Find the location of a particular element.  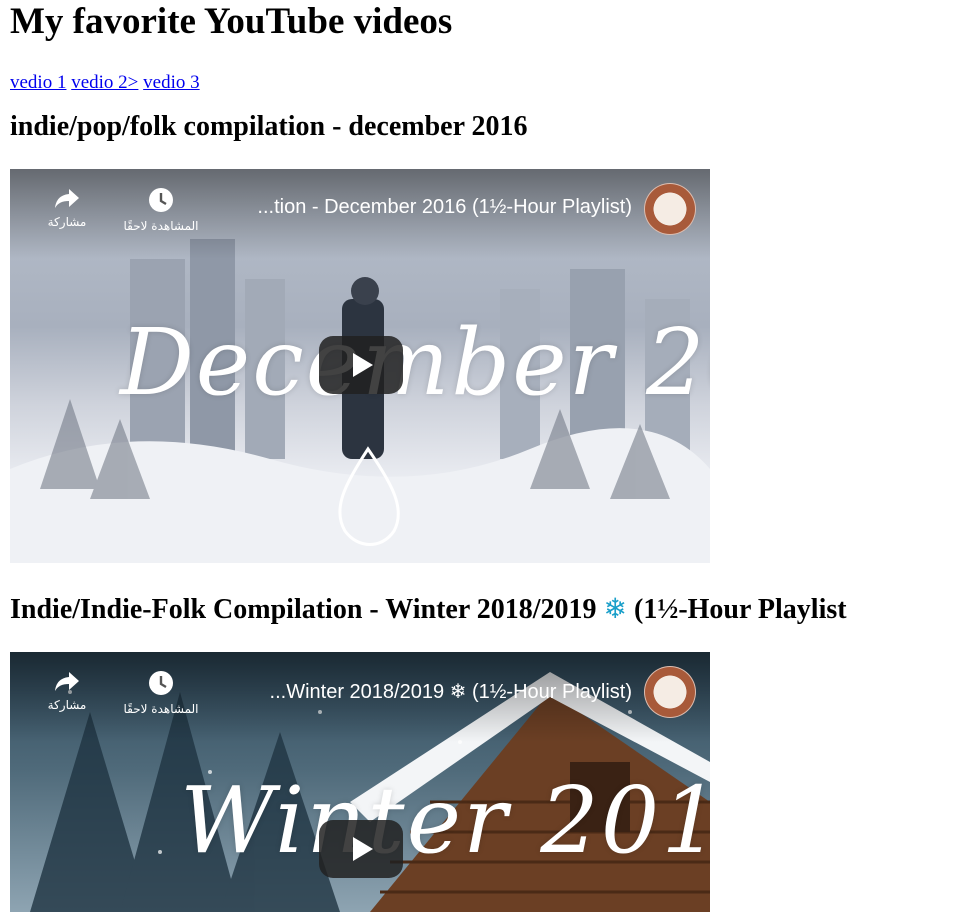

nav-link-video-3: vedio 3 is located at coordinates (171, 82).